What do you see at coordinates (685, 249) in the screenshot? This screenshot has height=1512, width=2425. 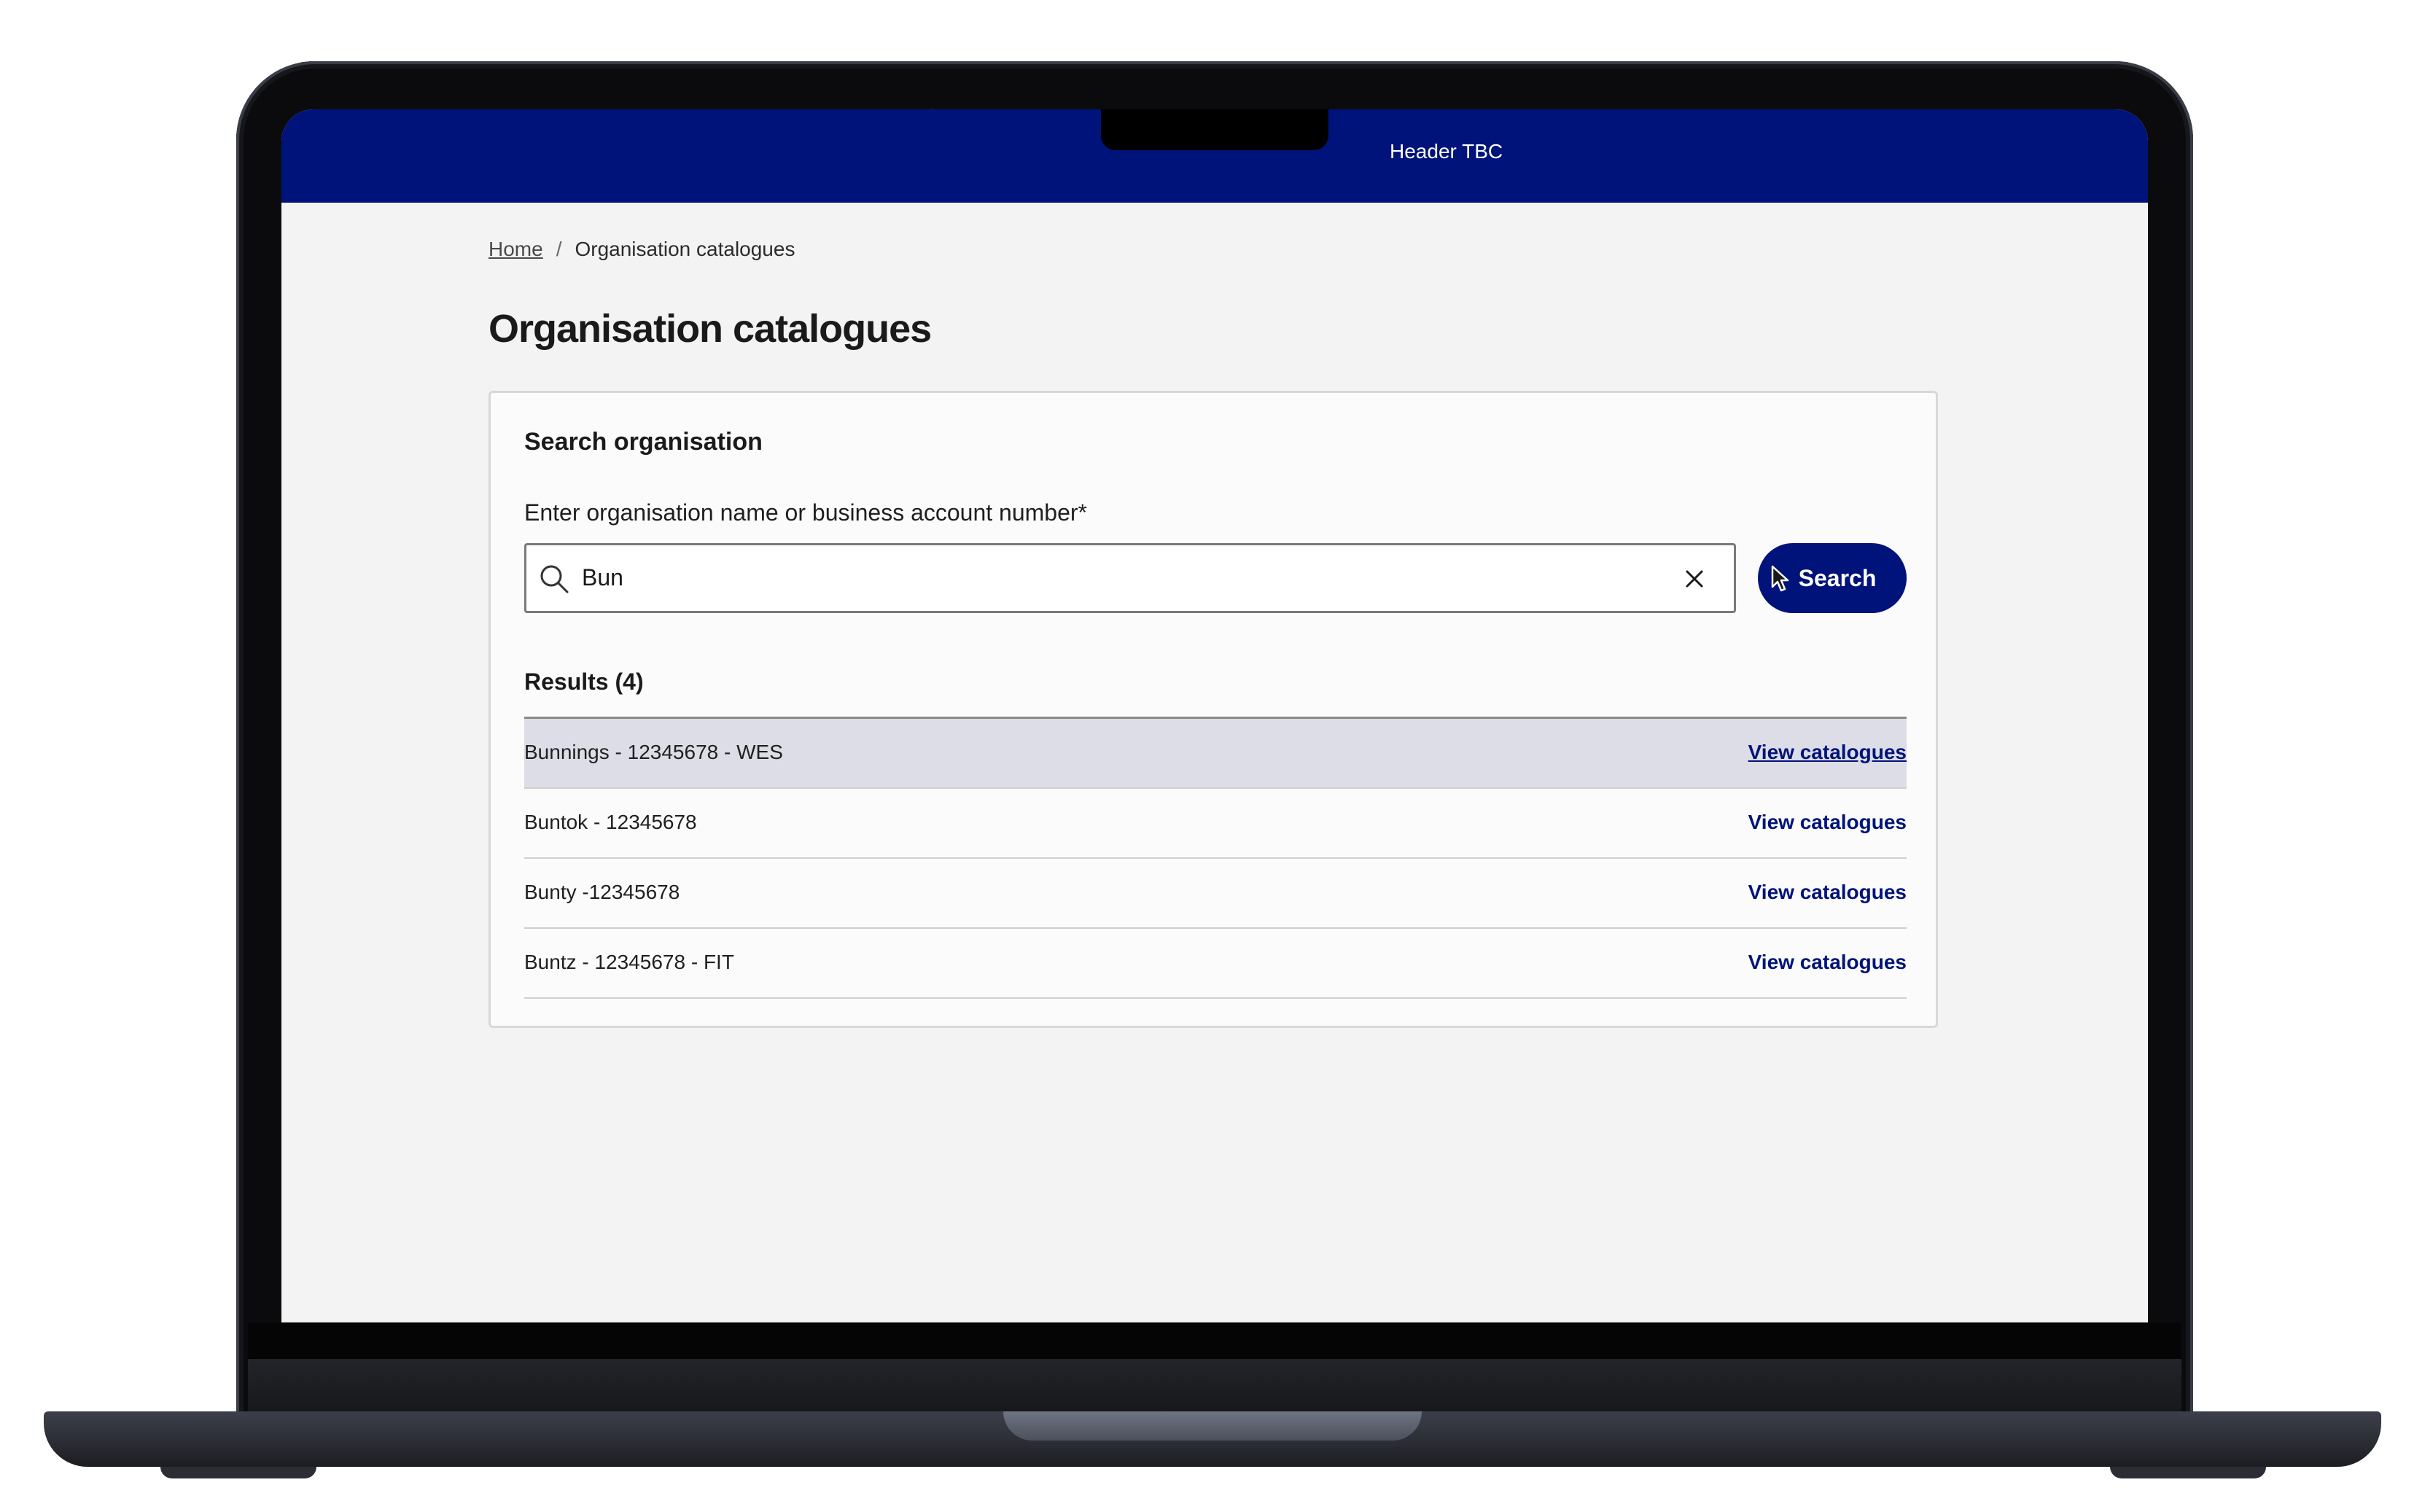 I see `breadcrumb-current: Organisation catalogues` at bounding box center [685, 249].